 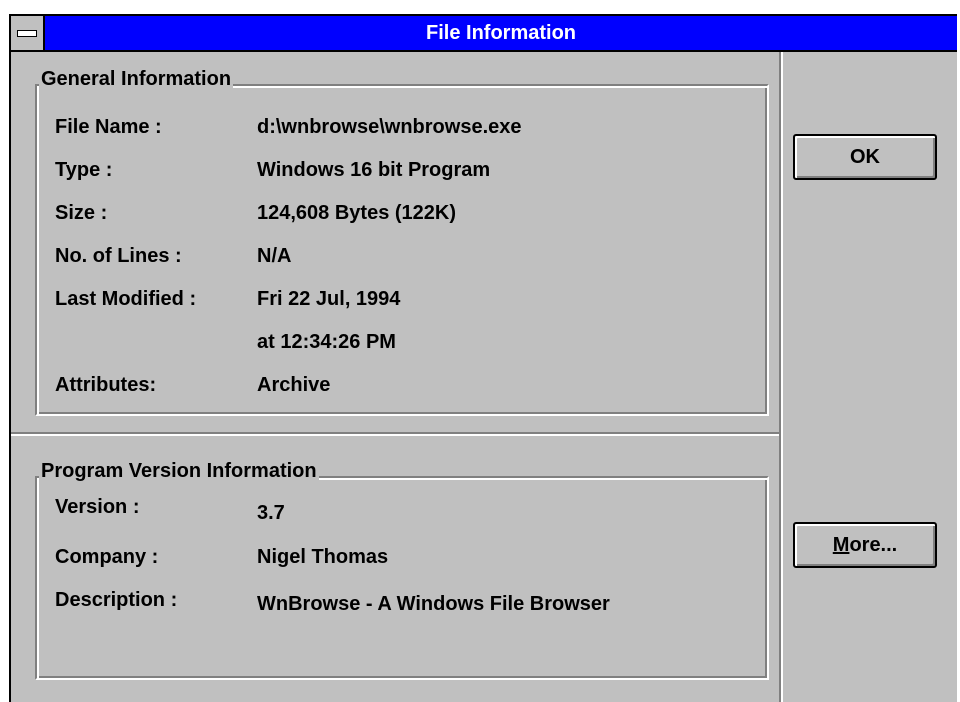 I want to click on system-menu-button, so click(x=28, y=33).